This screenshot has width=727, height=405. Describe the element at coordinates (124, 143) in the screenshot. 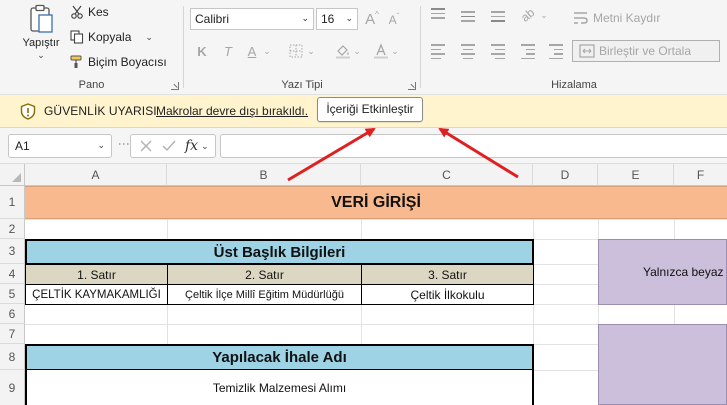

I see `formula-bar-splitter: ⋮` at that location.